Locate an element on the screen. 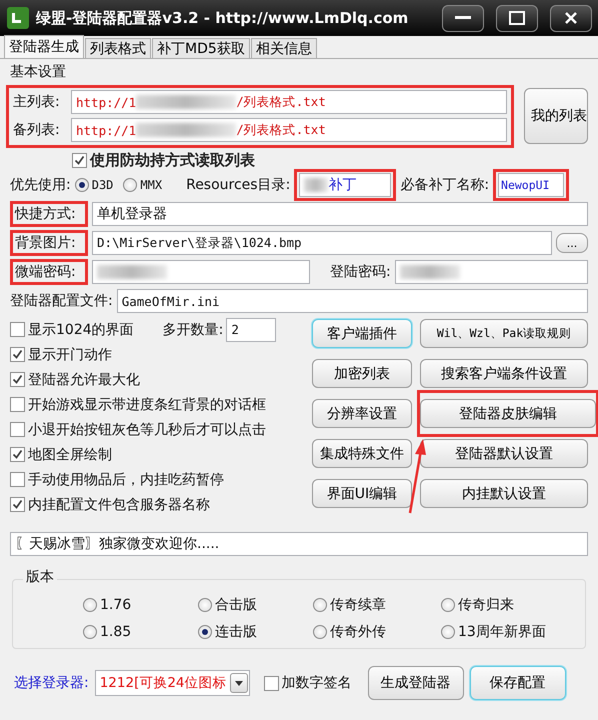 The image size is (598, 720). checkbox-label: 内挂配置文件包含服务器名称 is located at coordinates (119, 505).